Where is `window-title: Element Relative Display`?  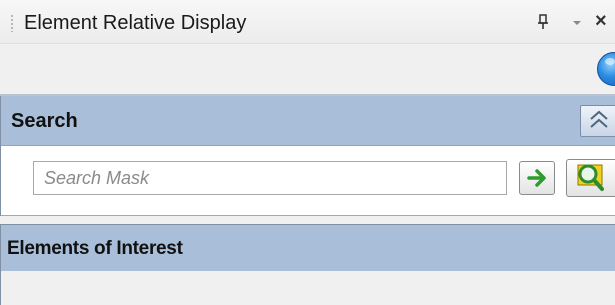 window-title: Element Relative Display is located at coordinates (135, 23).